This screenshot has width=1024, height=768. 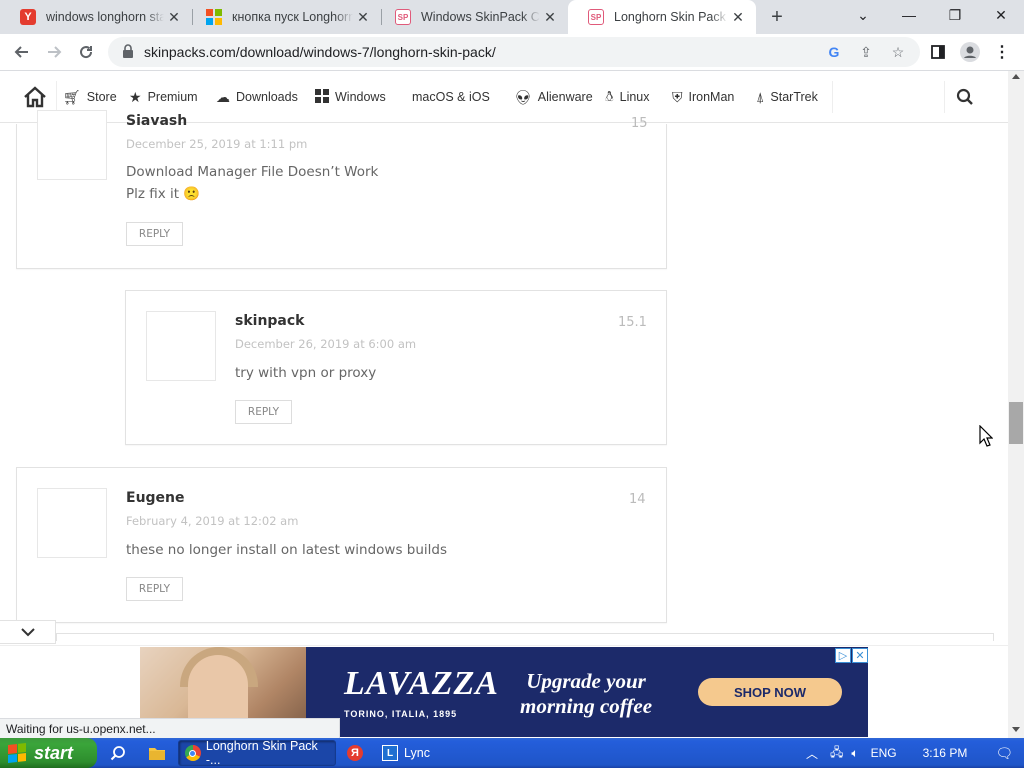 What do you see at coordinates (105, 17) in the screenshot?
I see `tab-title: windows longhorn start` at bounding box center [105, 17].